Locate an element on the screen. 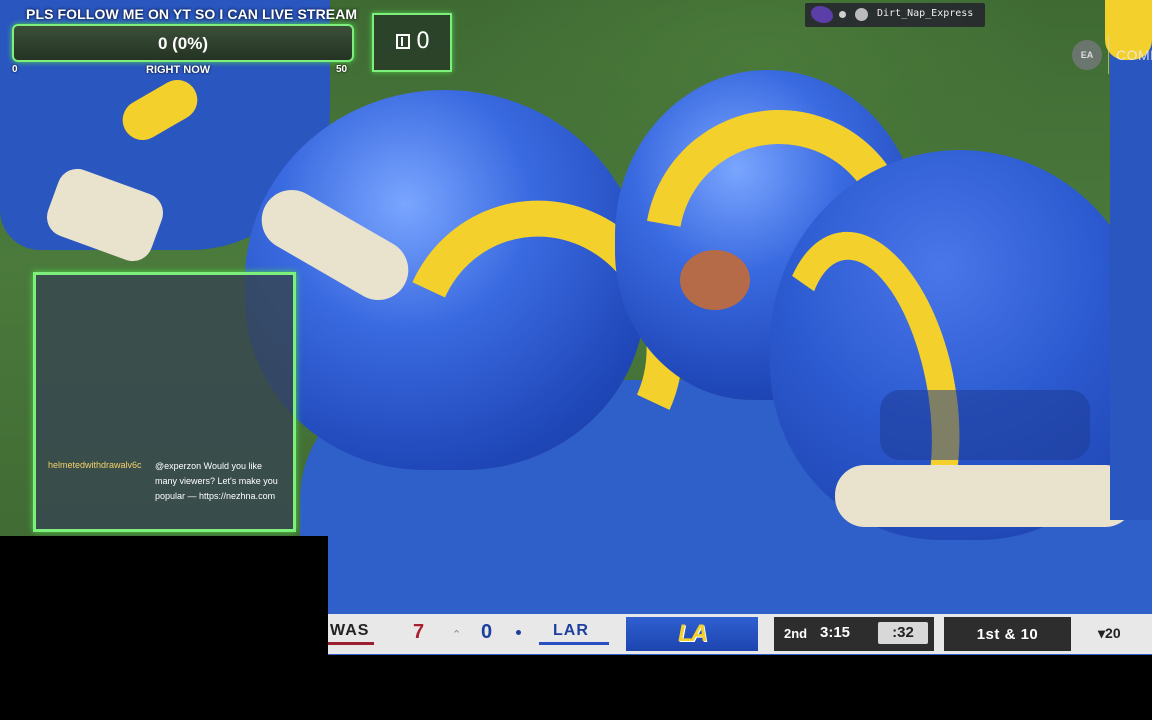 The height and width of the screenshot is (720, 1152). down-distance-box: 1st & 10 is located at coordinates (1007, 634).